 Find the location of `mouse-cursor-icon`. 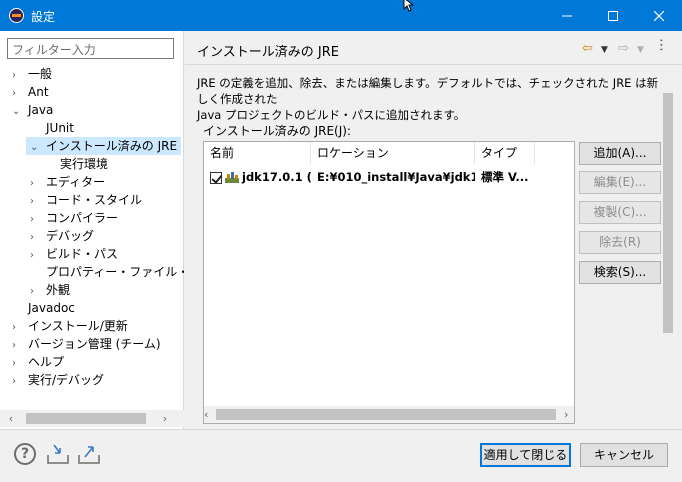

mouse-cursor-icon is located at coordinates (409, 6).